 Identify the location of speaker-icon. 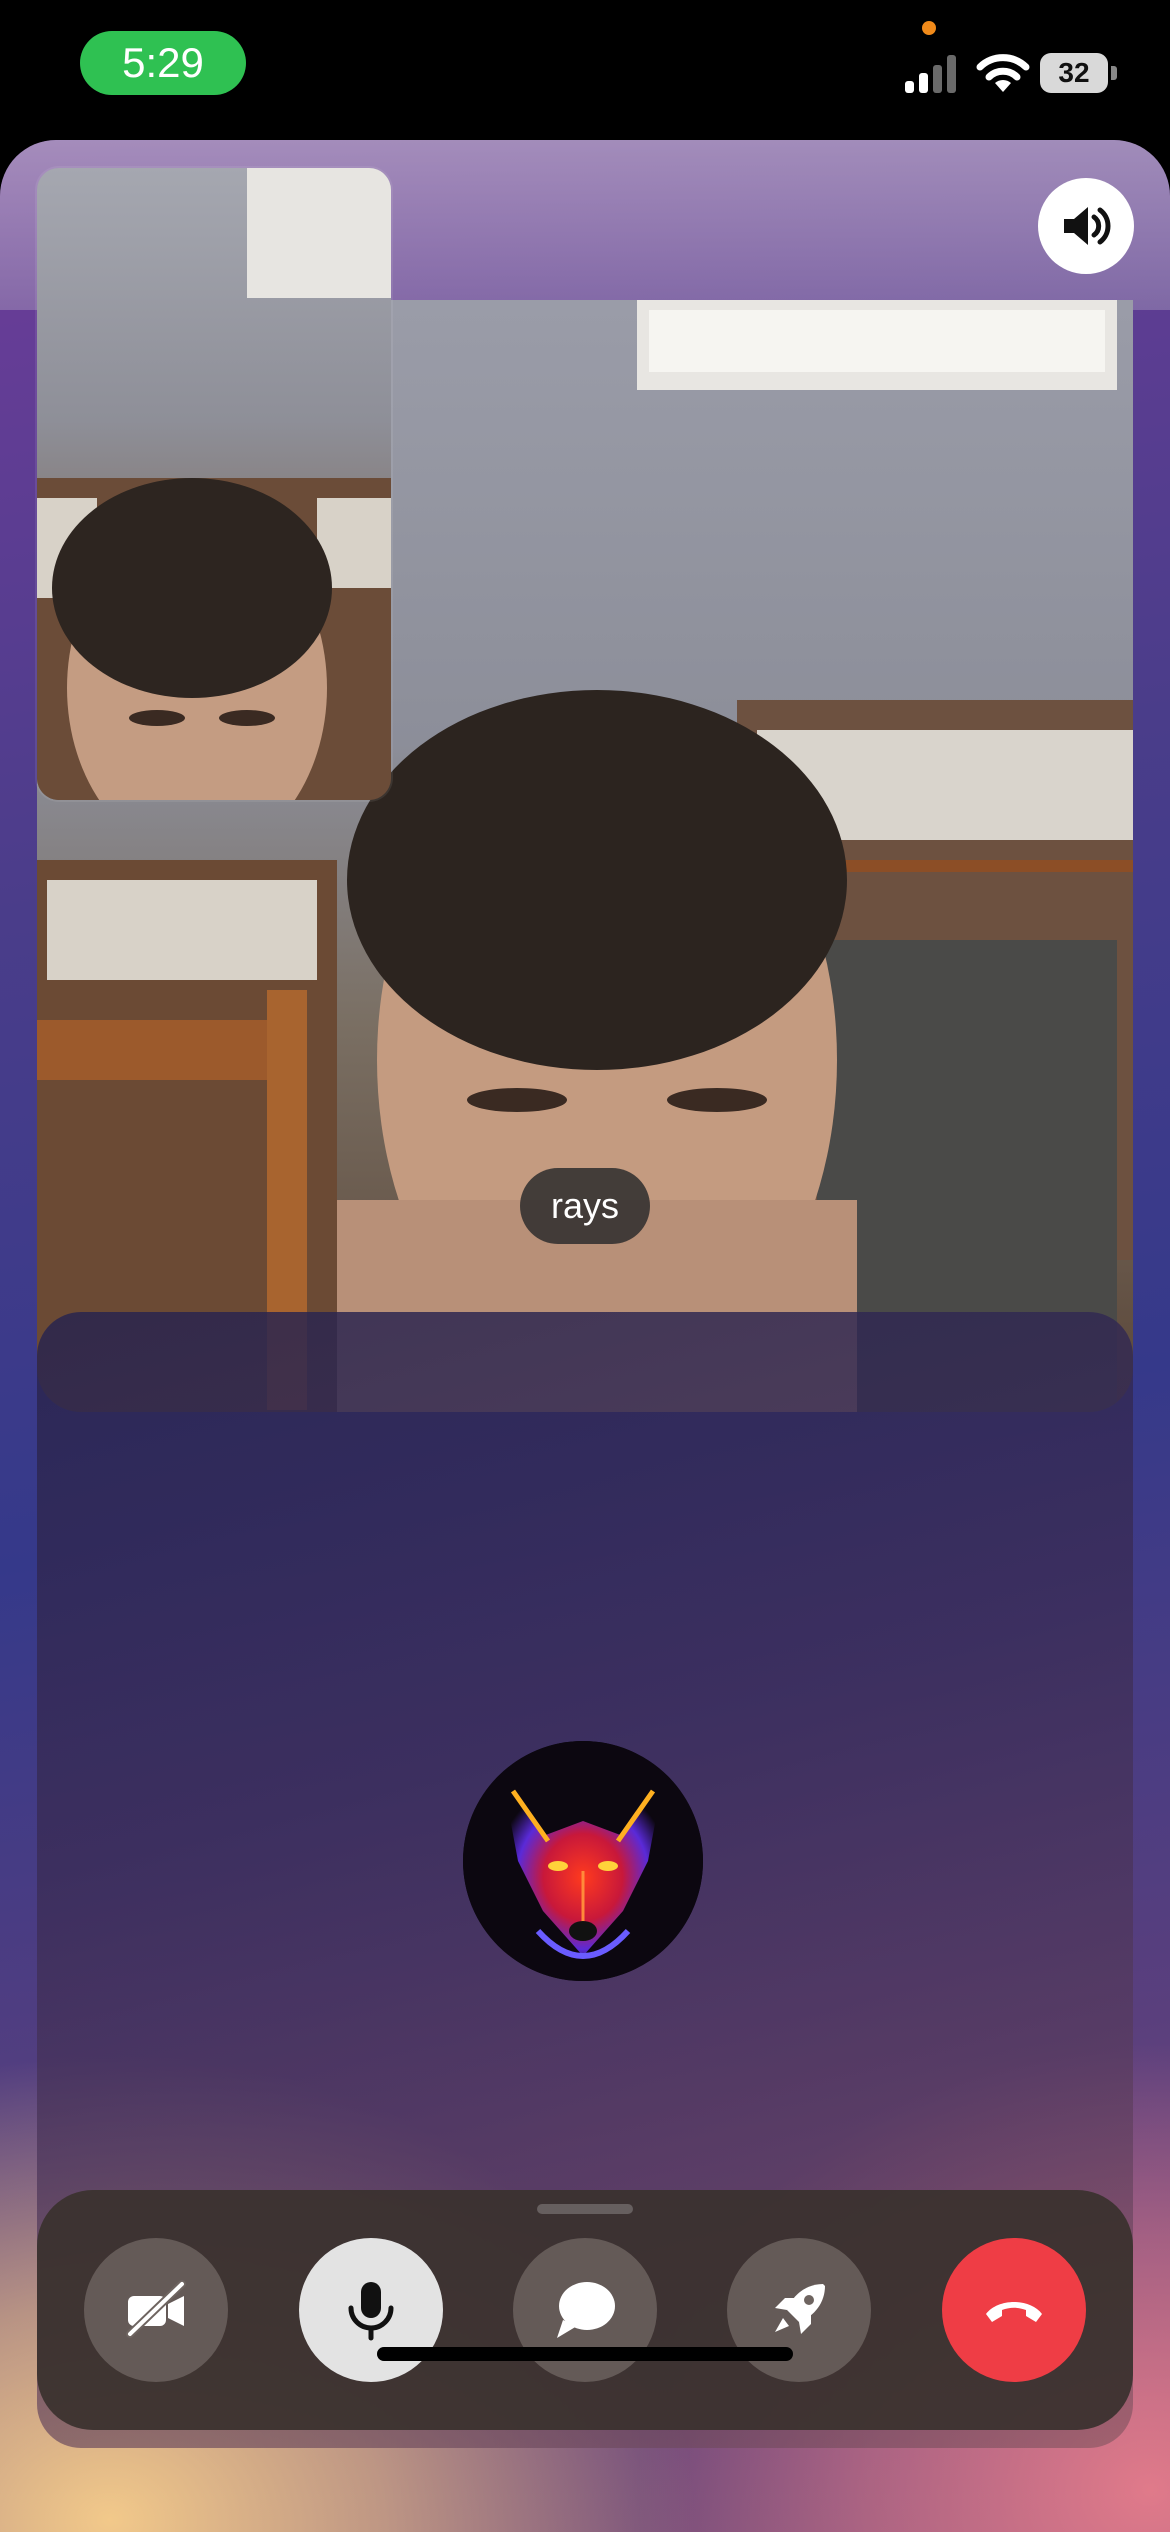
(1087, 226).